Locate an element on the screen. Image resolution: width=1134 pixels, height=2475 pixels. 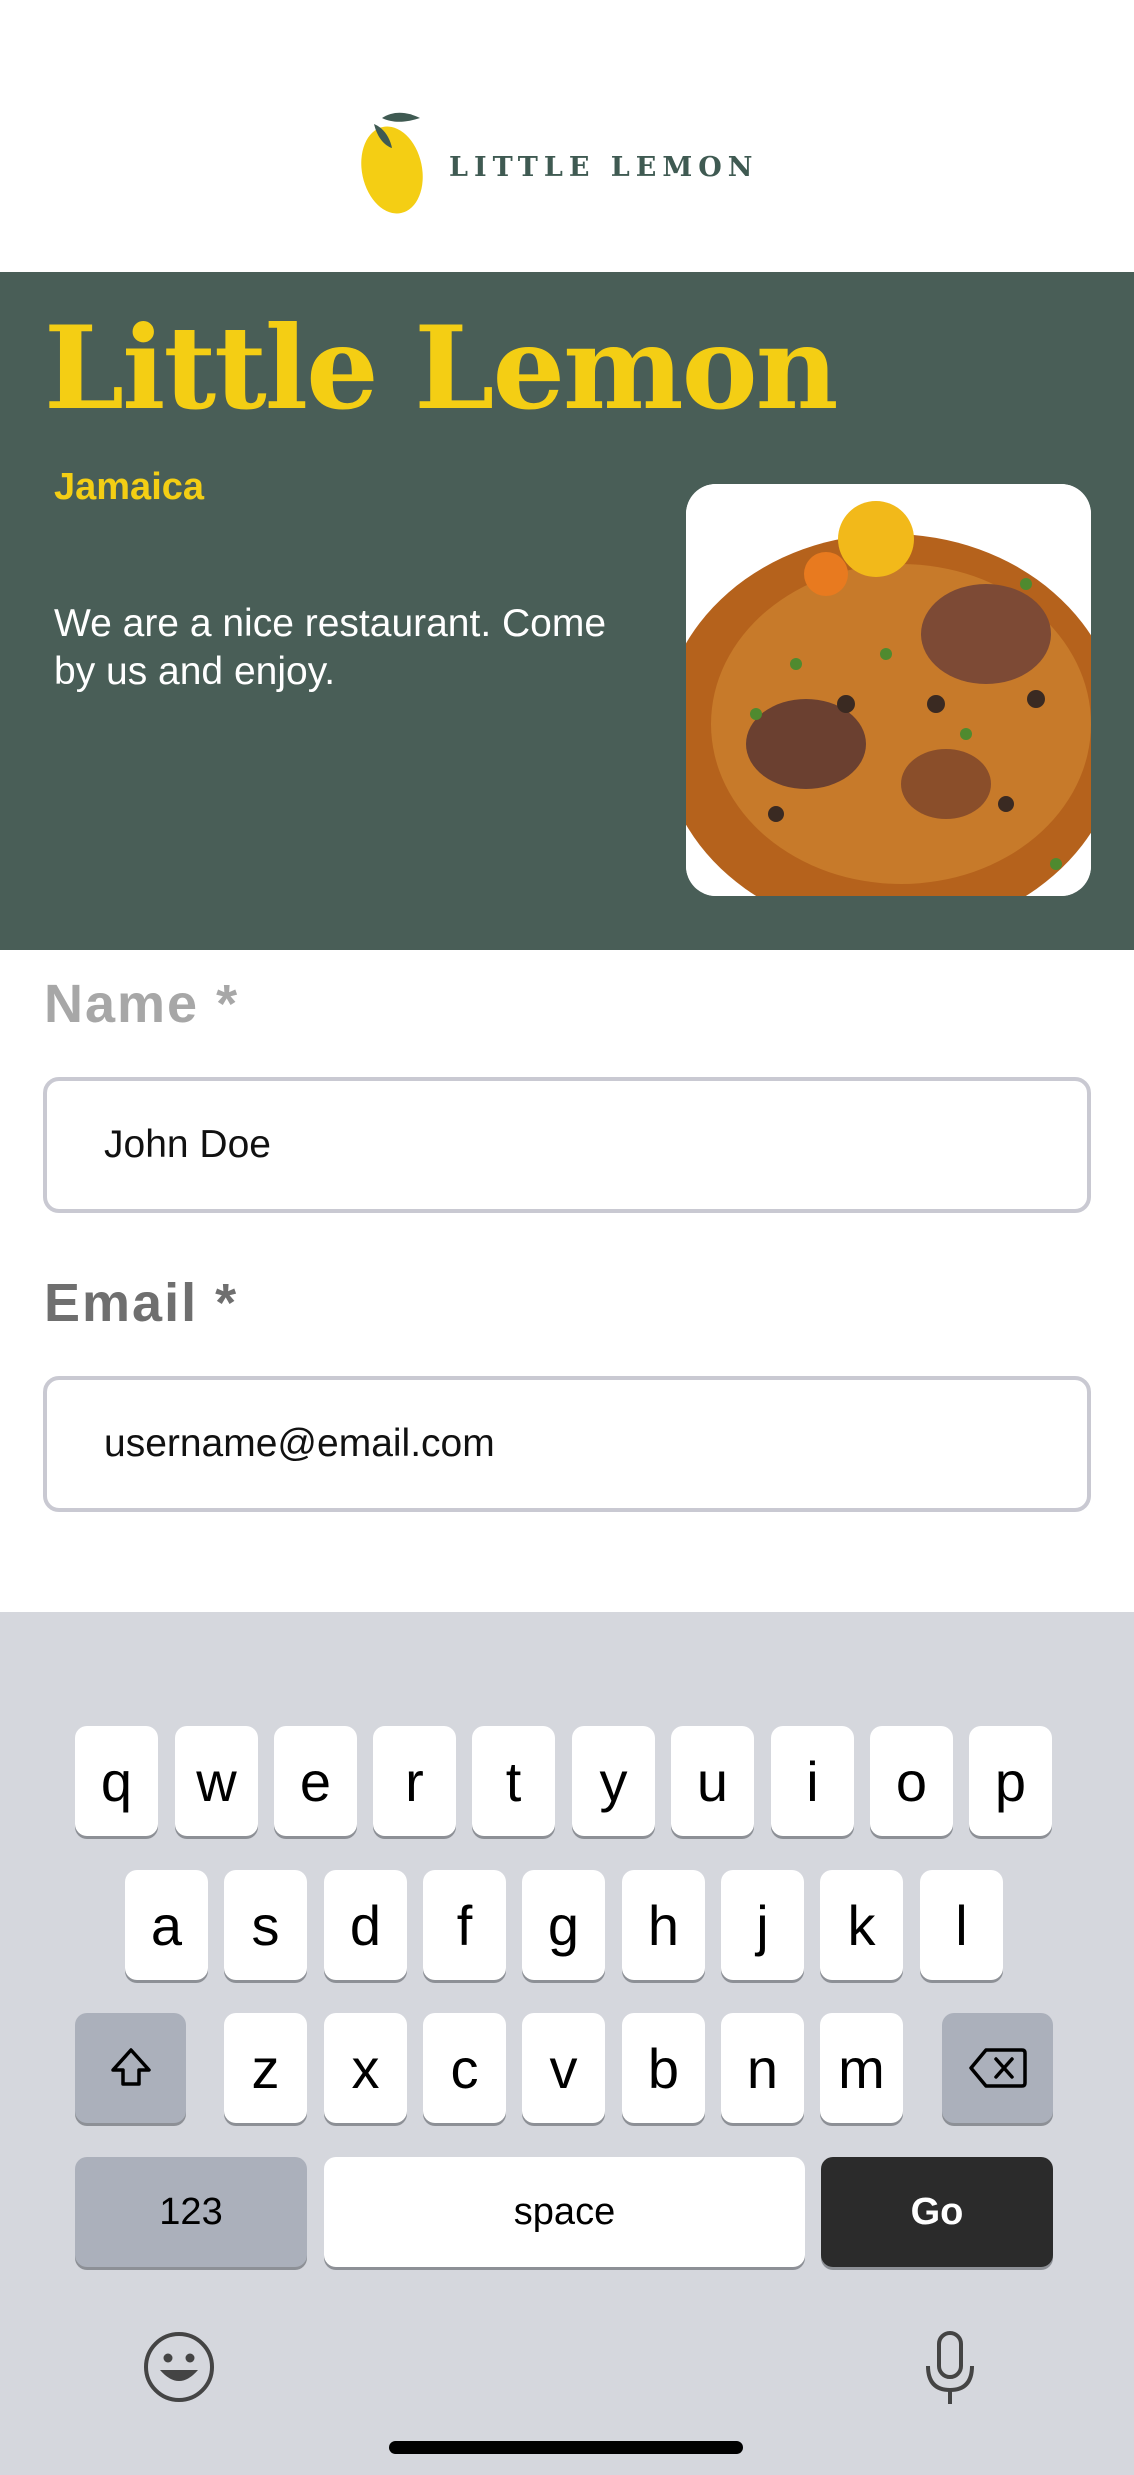
hero-title: Little Lemon is located at coordinates (441, 368).